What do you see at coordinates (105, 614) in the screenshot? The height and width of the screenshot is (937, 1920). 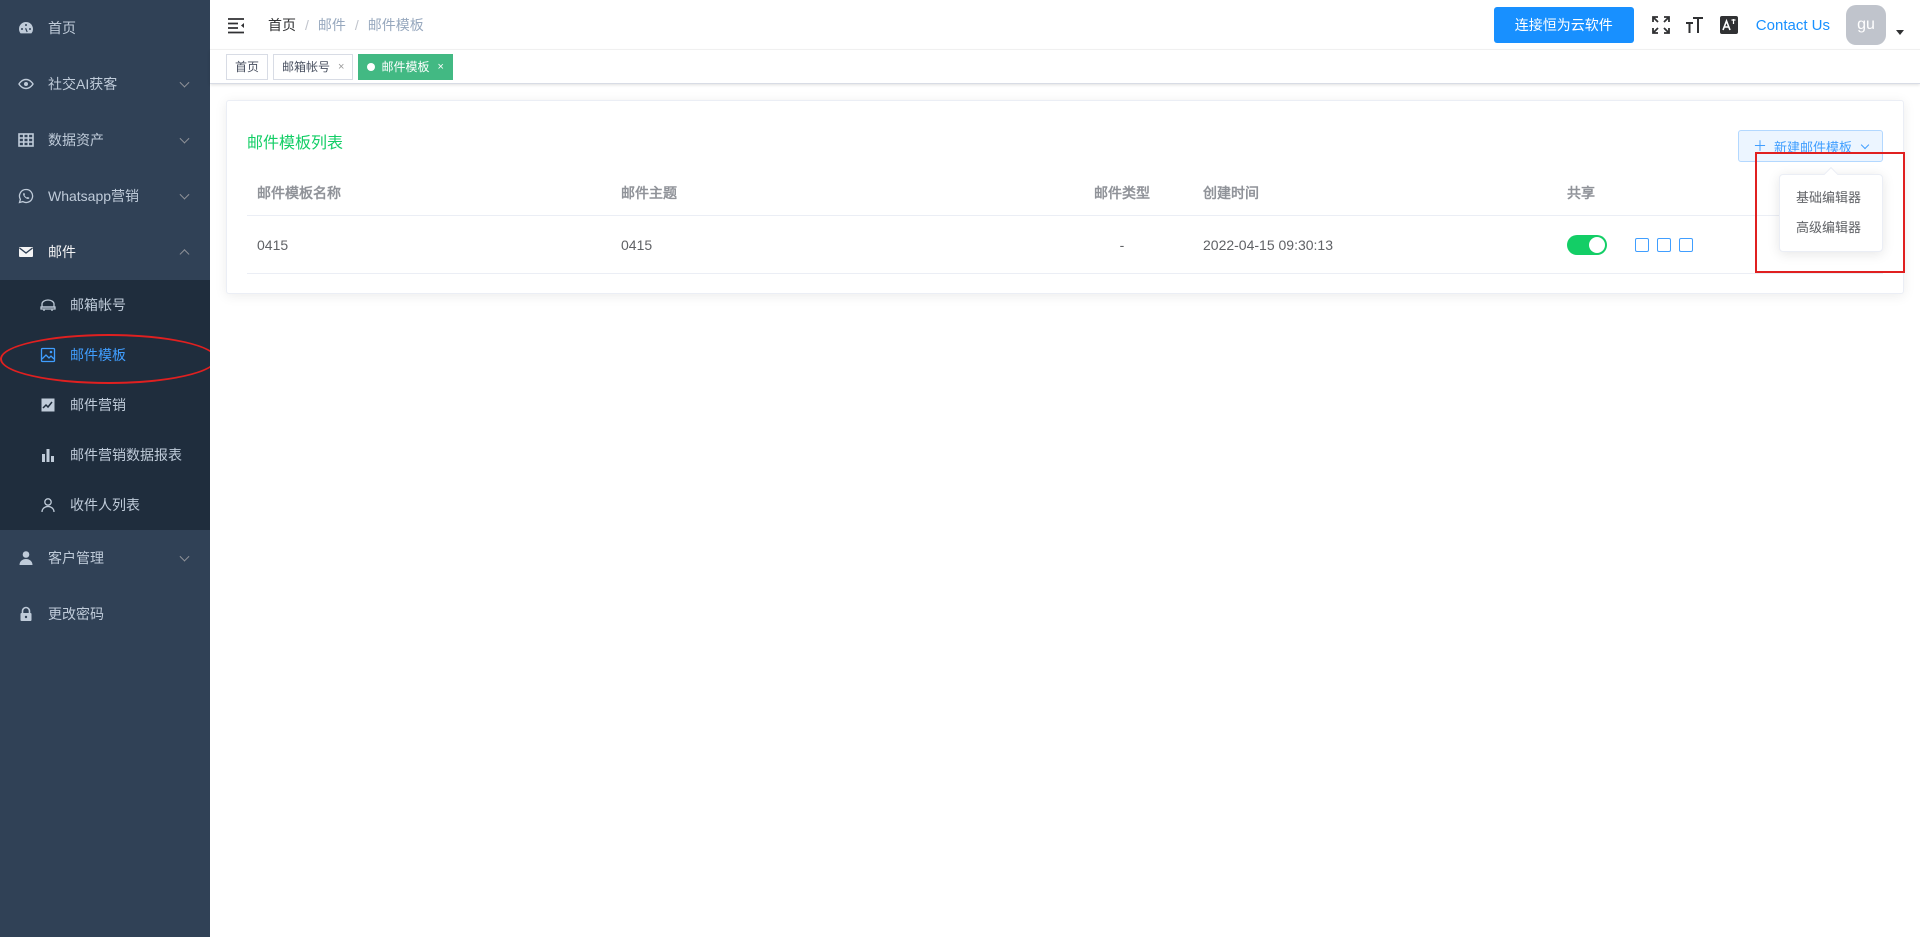 I see `sidebar-item-change-password: 更改密码` at bounding box center [105, 614].